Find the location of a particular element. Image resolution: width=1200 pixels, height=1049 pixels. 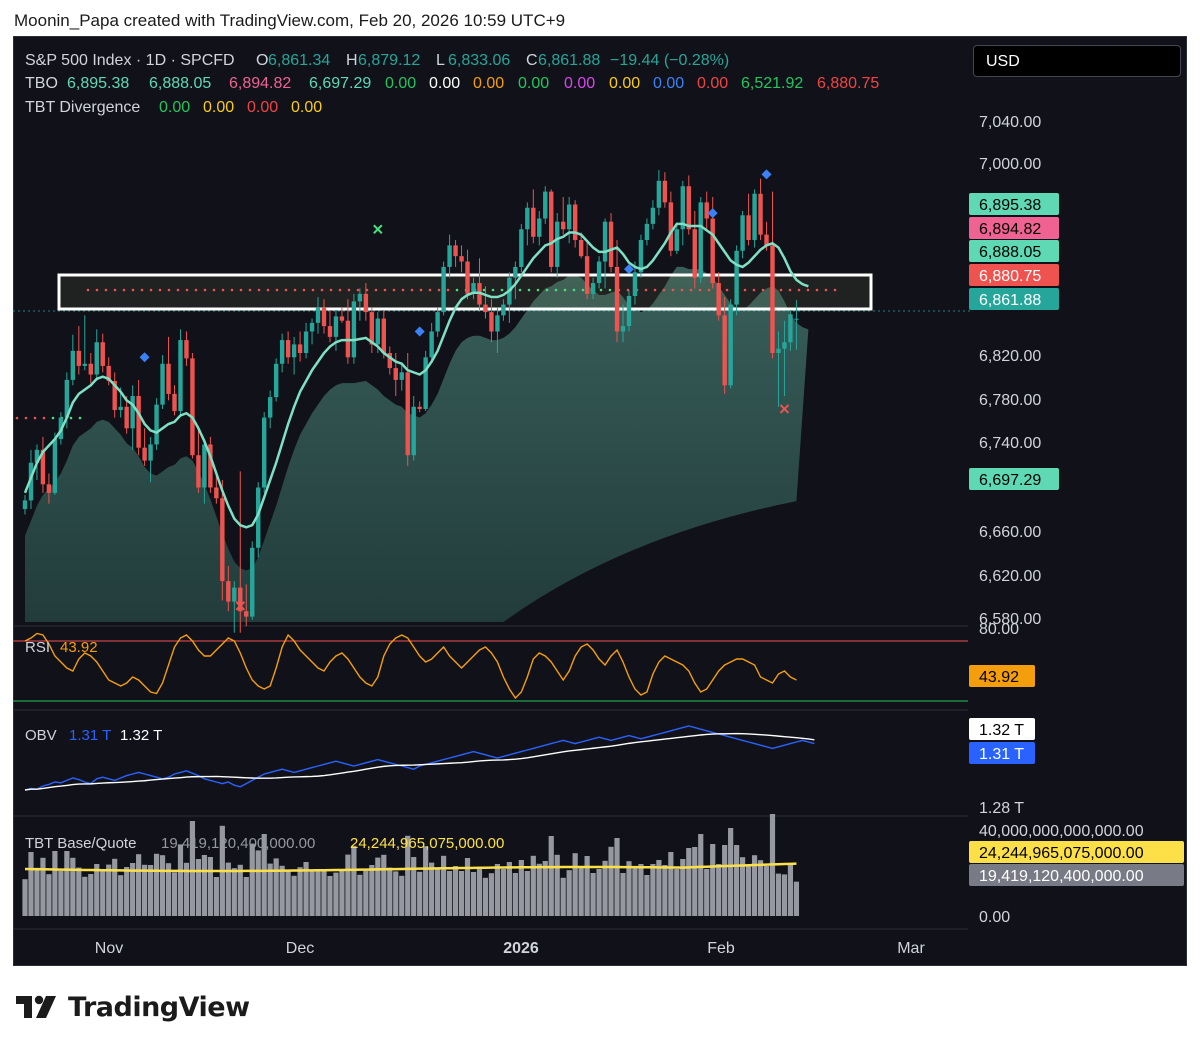

tradingview-logo: TradingView is located at coordinates (133, 1007).